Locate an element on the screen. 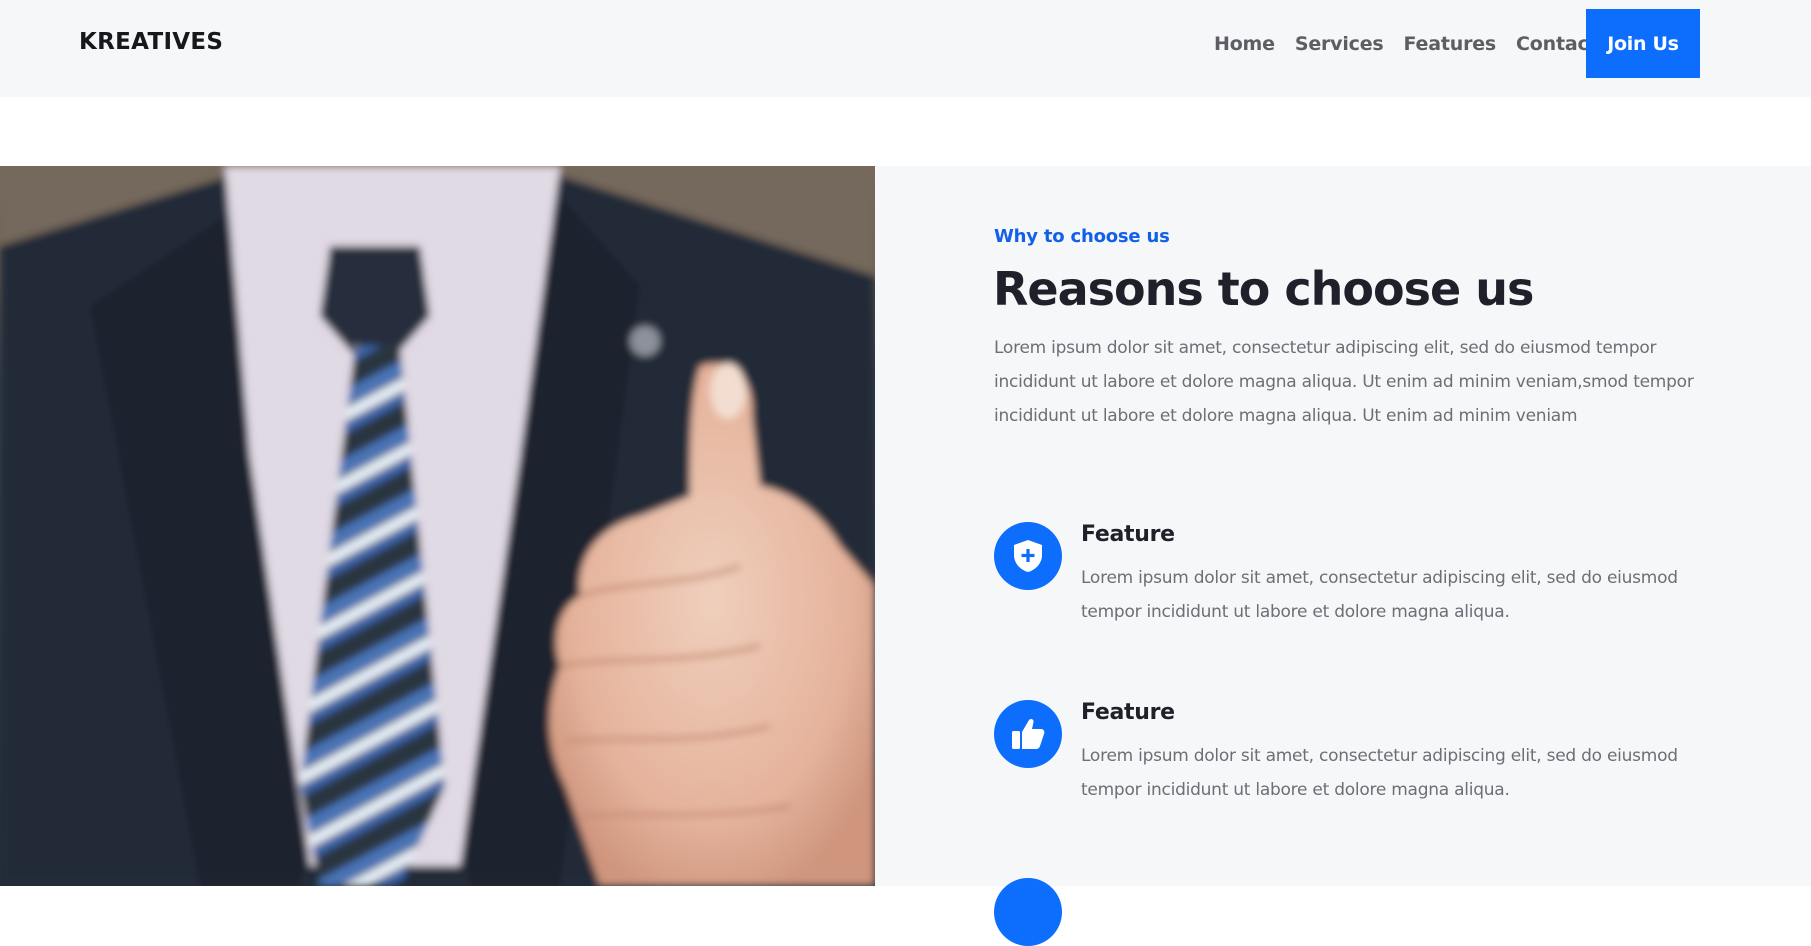 The width and height of the screenshot is (1811, 946). feature-icon-partial is located at coordinates (1028, 912).